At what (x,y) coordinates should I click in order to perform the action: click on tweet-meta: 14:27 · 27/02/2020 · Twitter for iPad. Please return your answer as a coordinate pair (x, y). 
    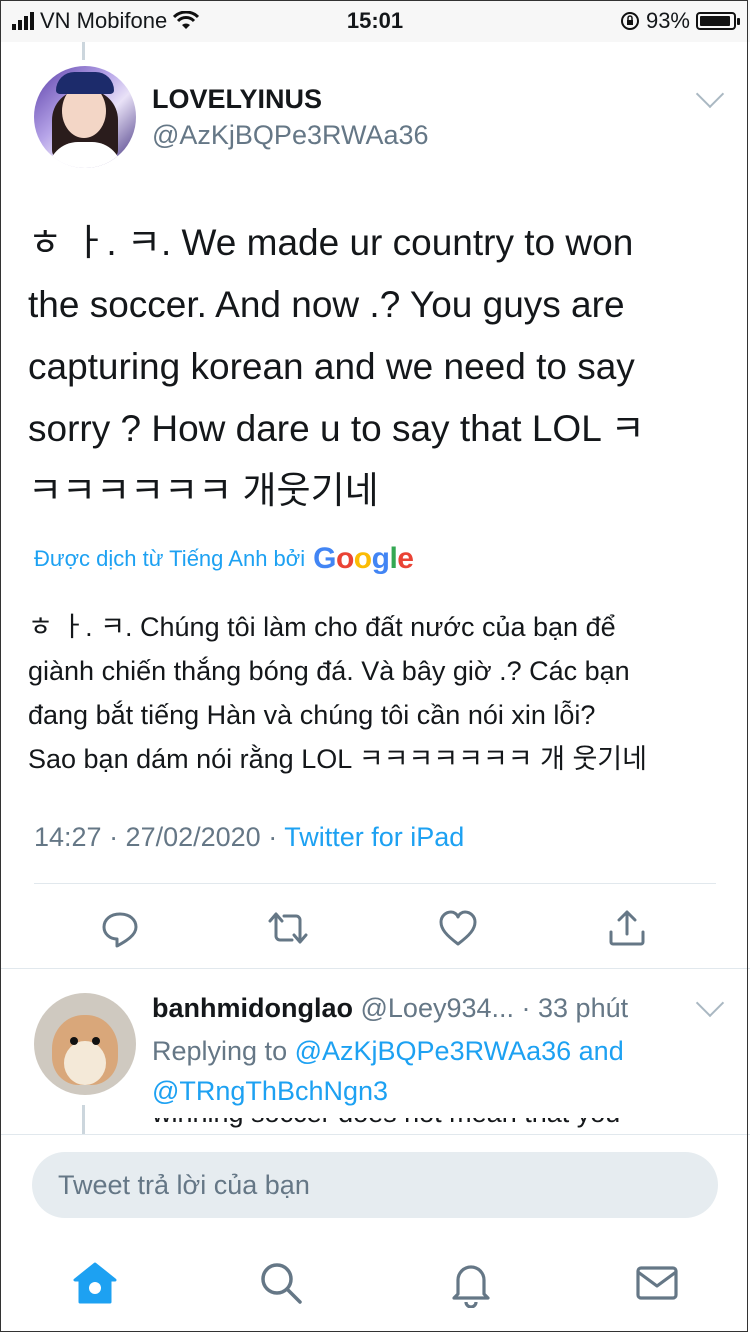
    Looking at the image, I should click on (249, 837).